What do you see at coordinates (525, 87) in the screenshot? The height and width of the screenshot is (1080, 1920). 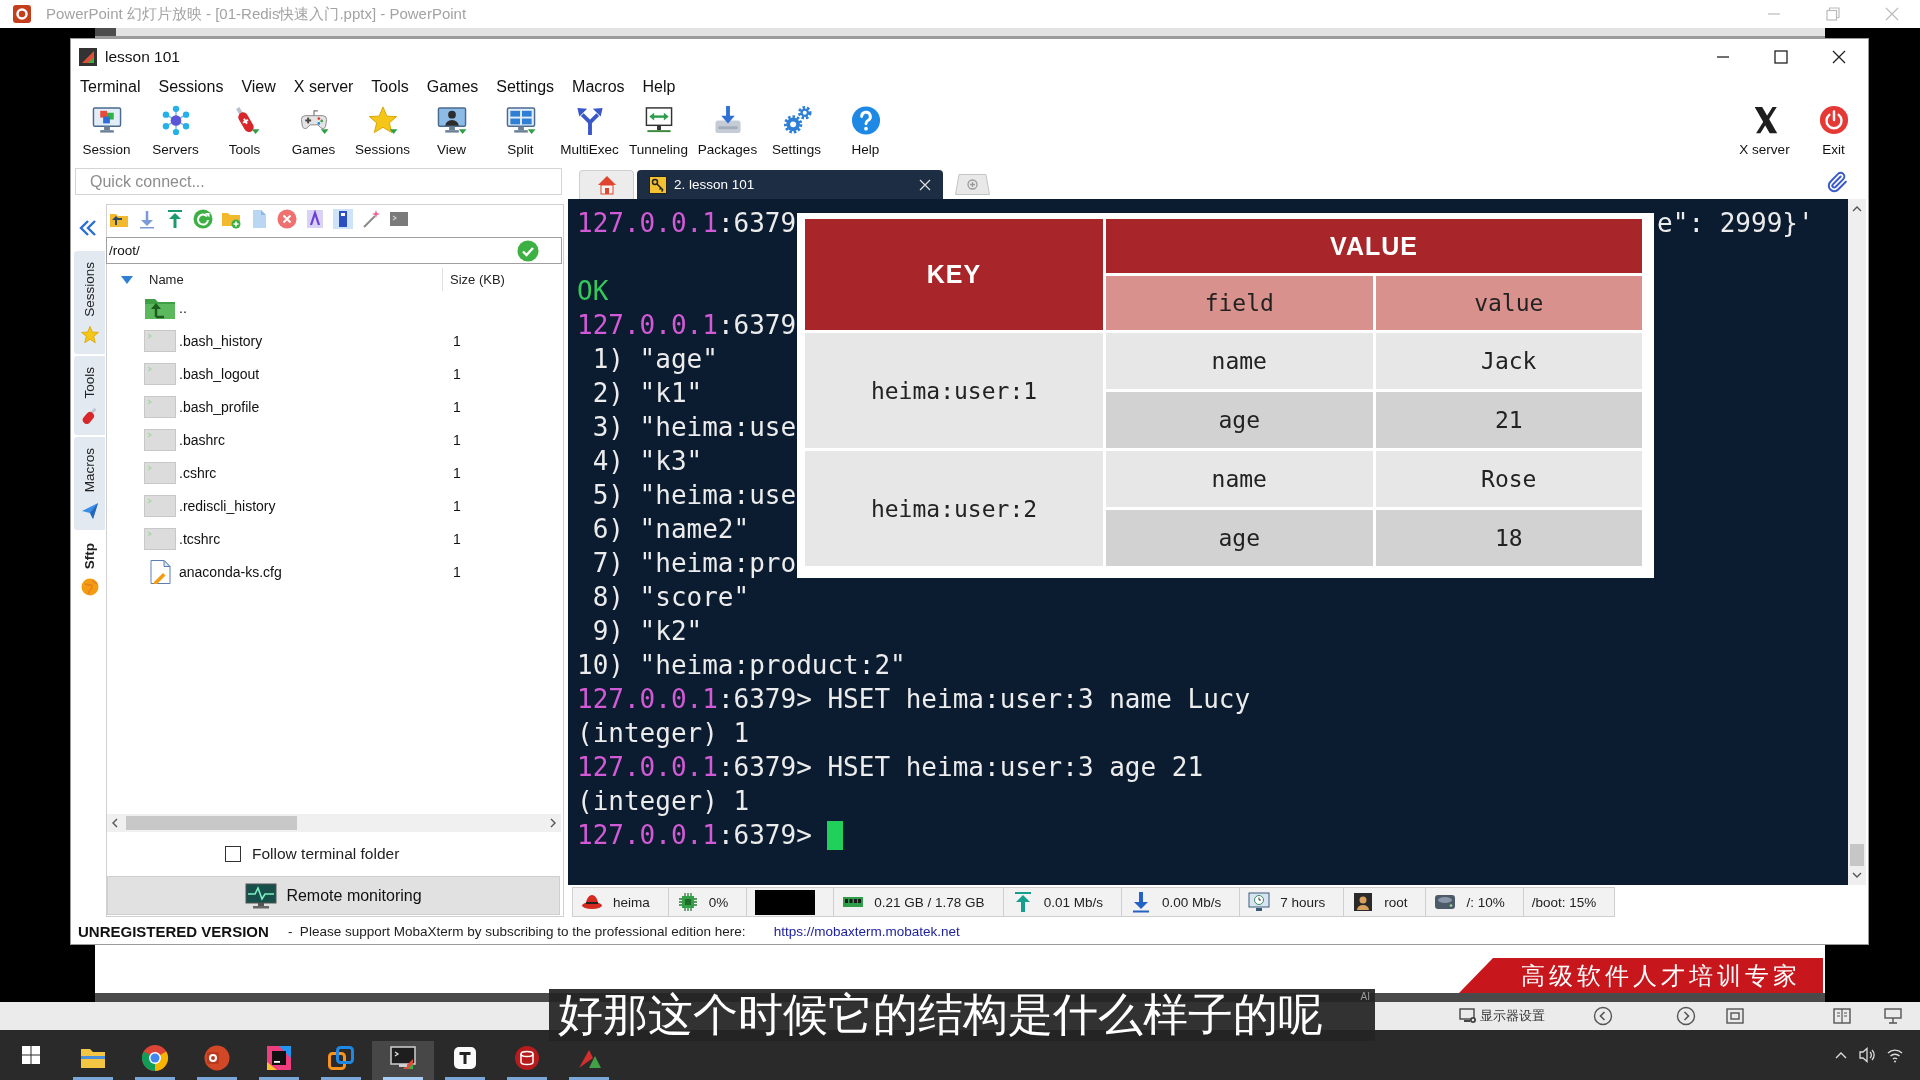 I see `menu-item: Settings` at bounding box center [525, 87].